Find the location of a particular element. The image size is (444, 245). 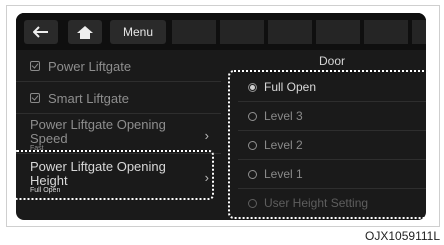

figure-code: OJX1059111L is located at coordinates (402, 236).